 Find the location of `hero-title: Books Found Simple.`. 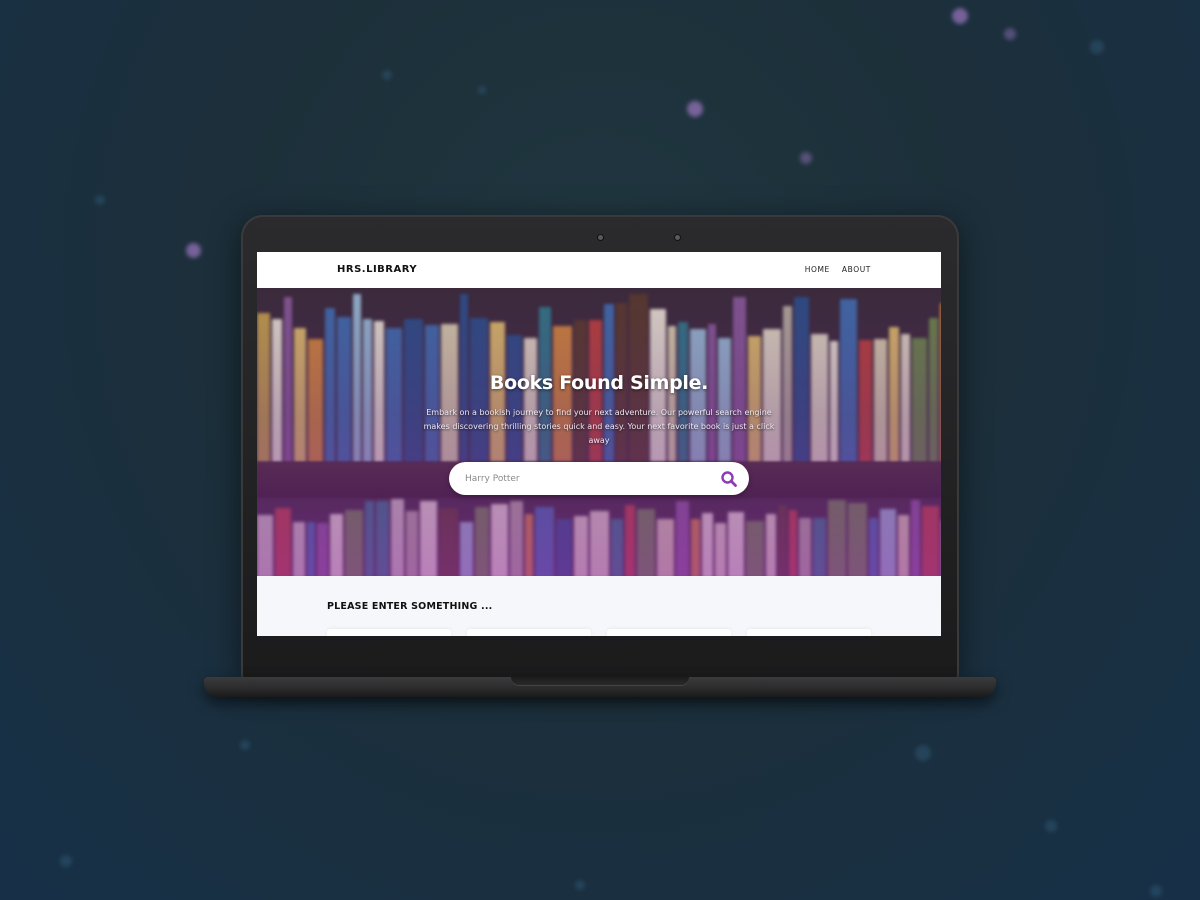

hero-title: Books Found Simple. is located at coordinates (599, 383).